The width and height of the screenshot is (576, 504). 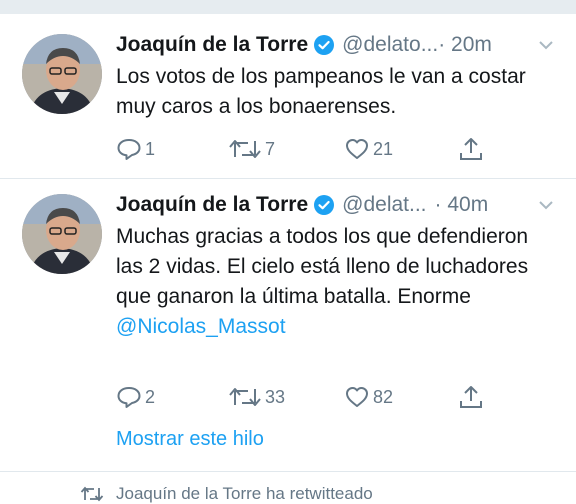 I want to click on retweet-count: 7, so click(x=270, y=148).